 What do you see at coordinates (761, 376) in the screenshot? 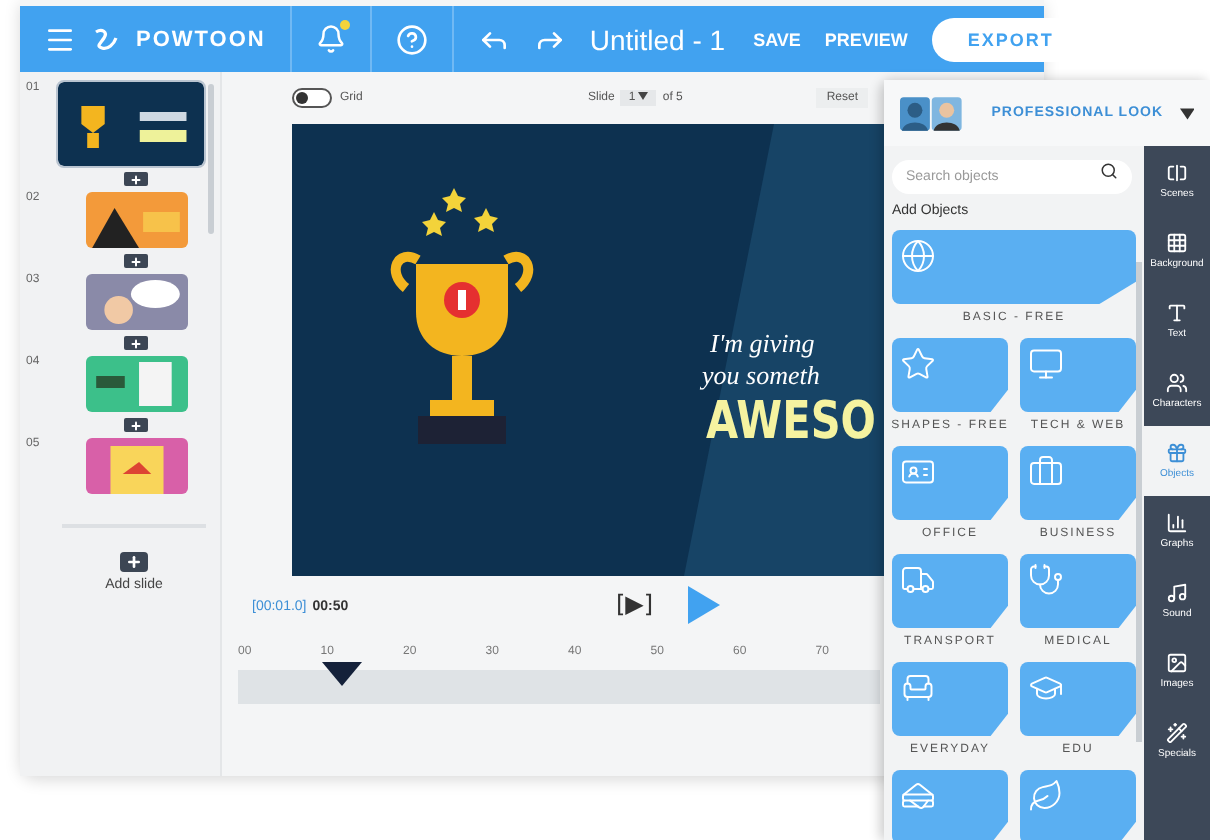
I see `slide-text: you someth` at bounding box center [761, 376].